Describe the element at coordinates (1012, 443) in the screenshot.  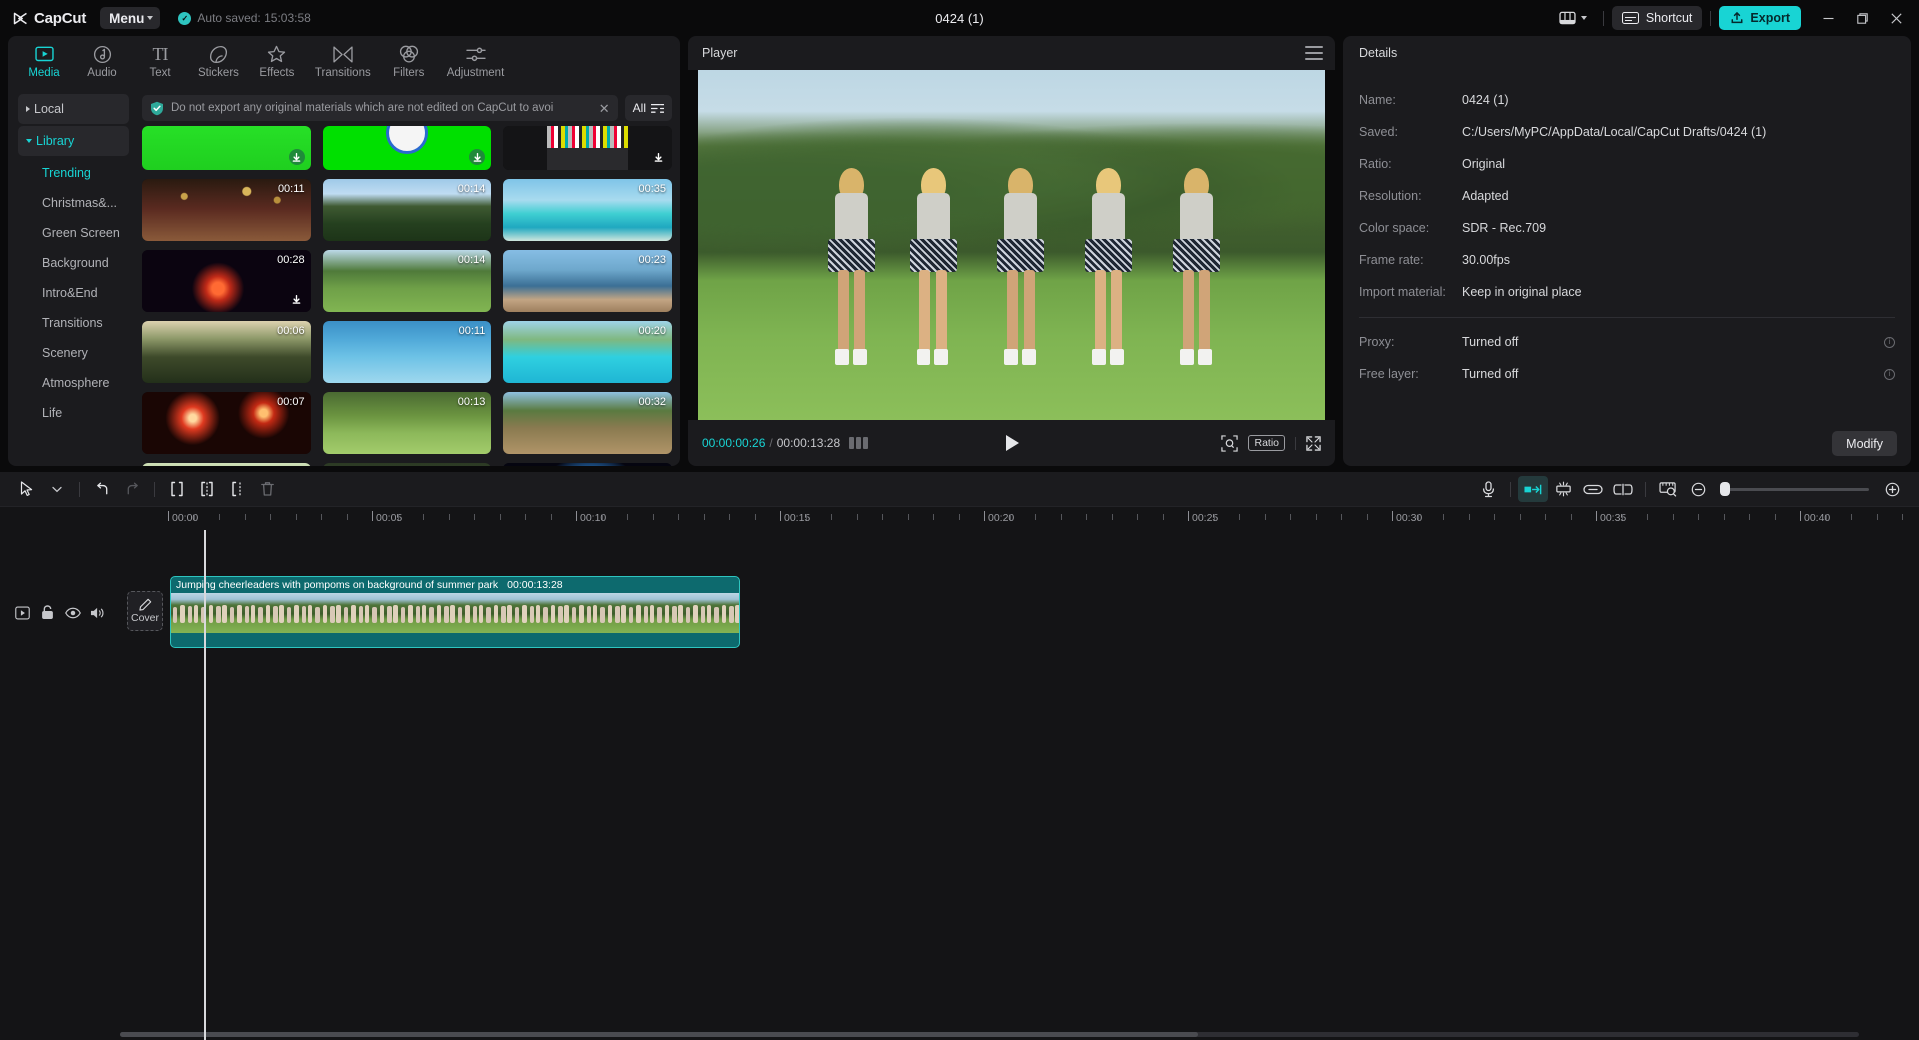
I see `play-button` at that location.